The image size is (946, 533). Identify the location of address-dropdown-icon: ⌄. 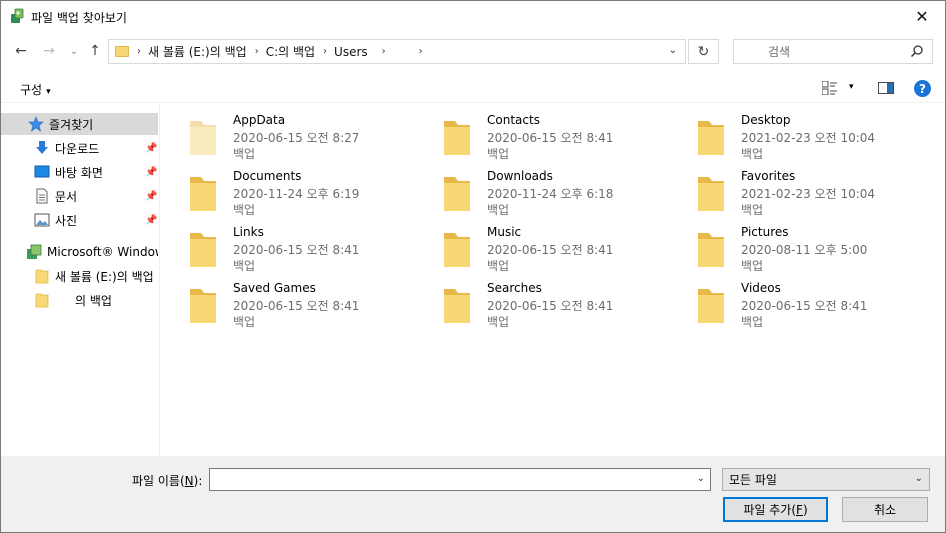
(673, 50).